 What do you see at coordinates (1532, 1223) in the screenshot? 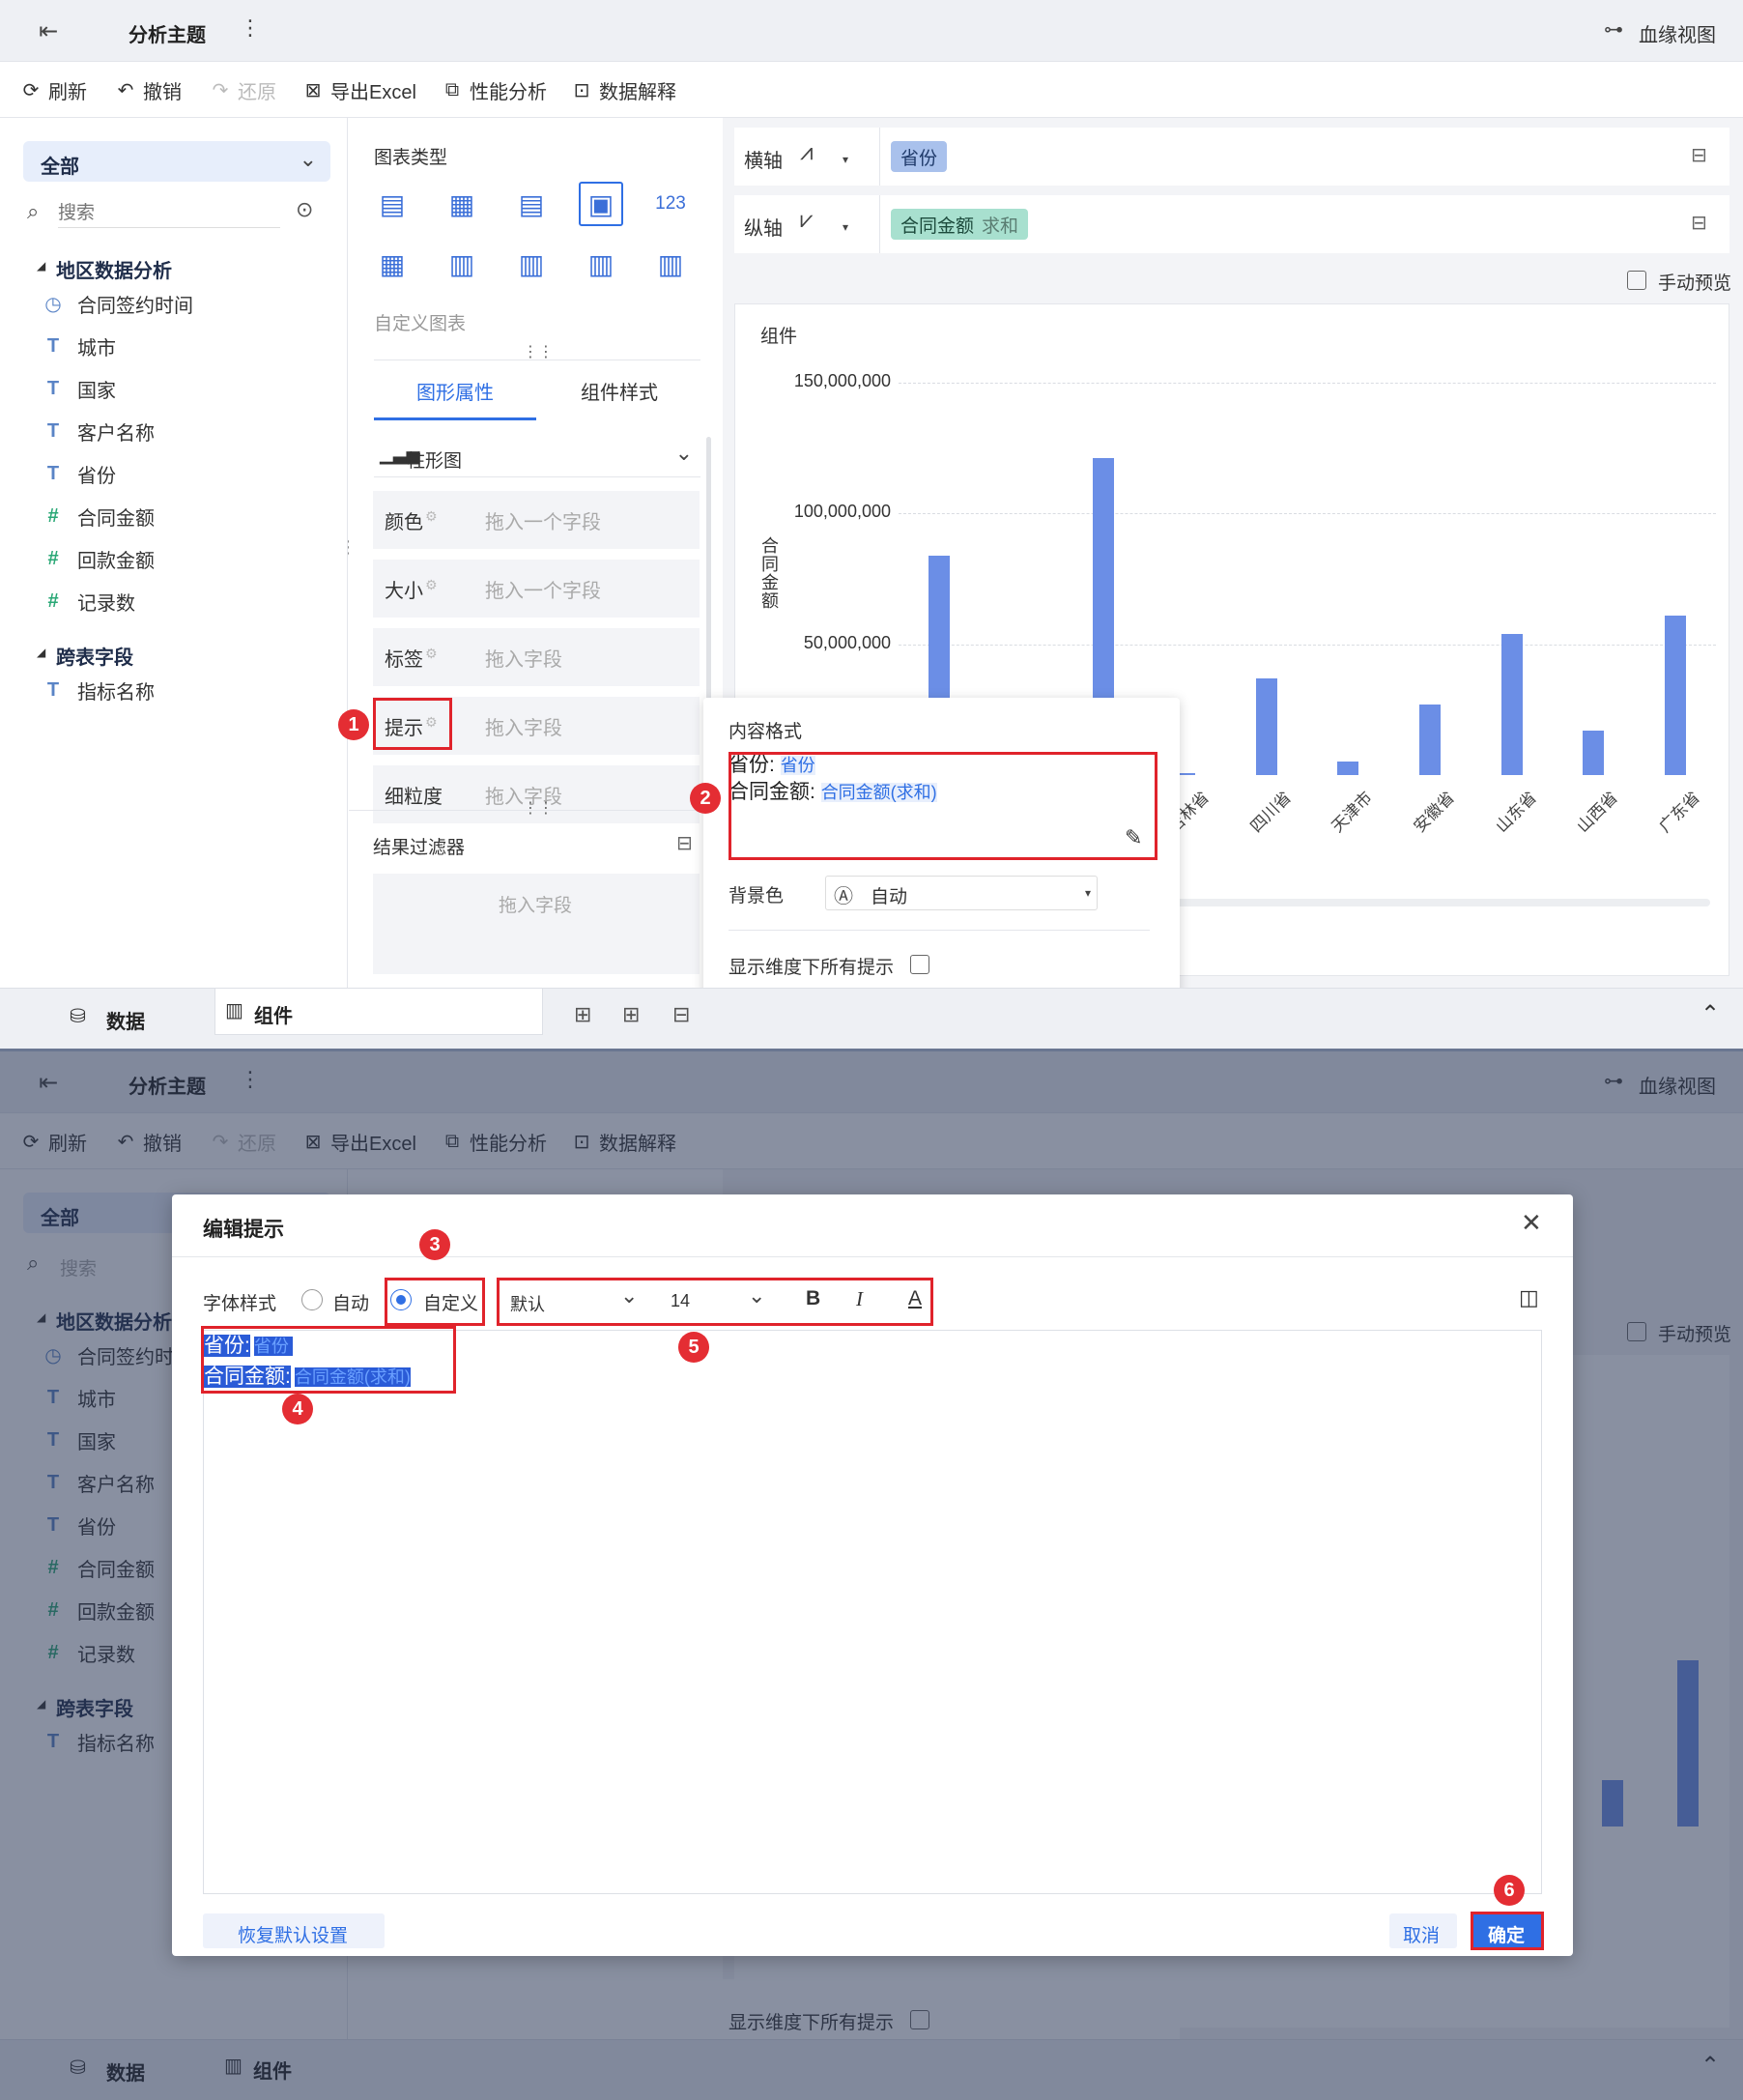
I see `close-icon: ✕` at bounding box center [1532, 1223].